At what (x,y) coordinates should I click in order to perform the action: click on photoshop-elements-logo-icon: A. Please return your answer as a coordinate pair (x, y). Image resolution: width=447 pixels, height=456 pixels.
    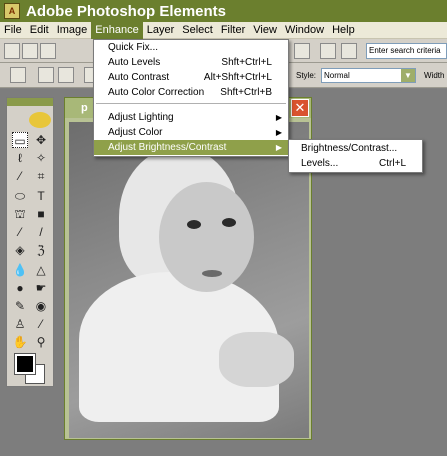
    Looking at the image, I should click on (12, 11).